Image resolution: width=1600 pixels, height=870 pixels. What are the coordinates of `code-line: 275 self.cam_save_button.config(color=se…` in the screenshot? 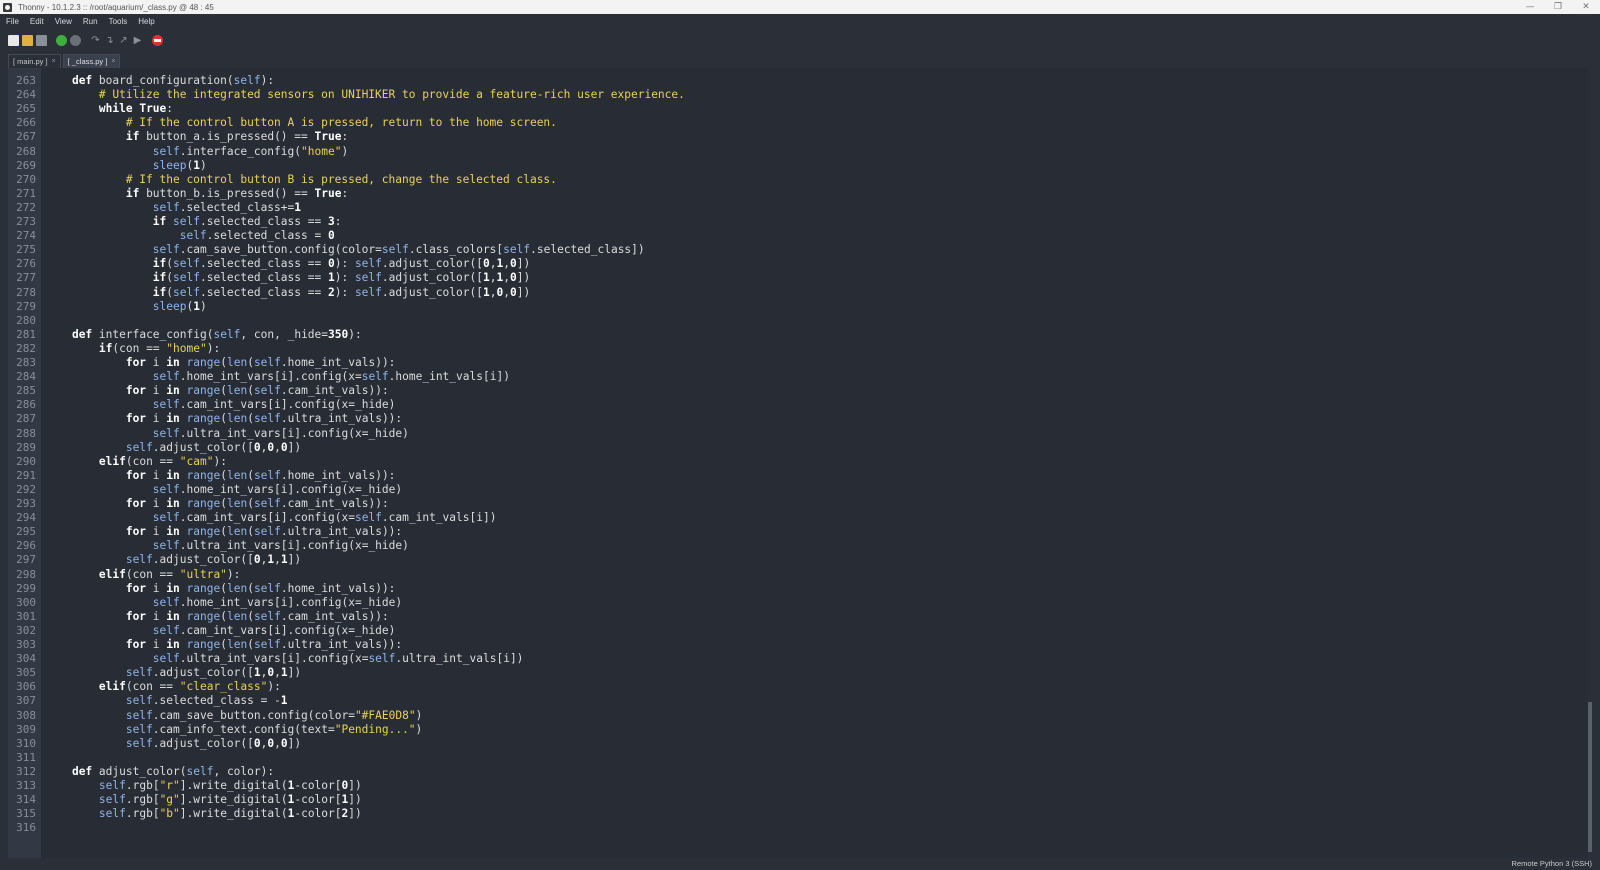 It's located at (804, 250).